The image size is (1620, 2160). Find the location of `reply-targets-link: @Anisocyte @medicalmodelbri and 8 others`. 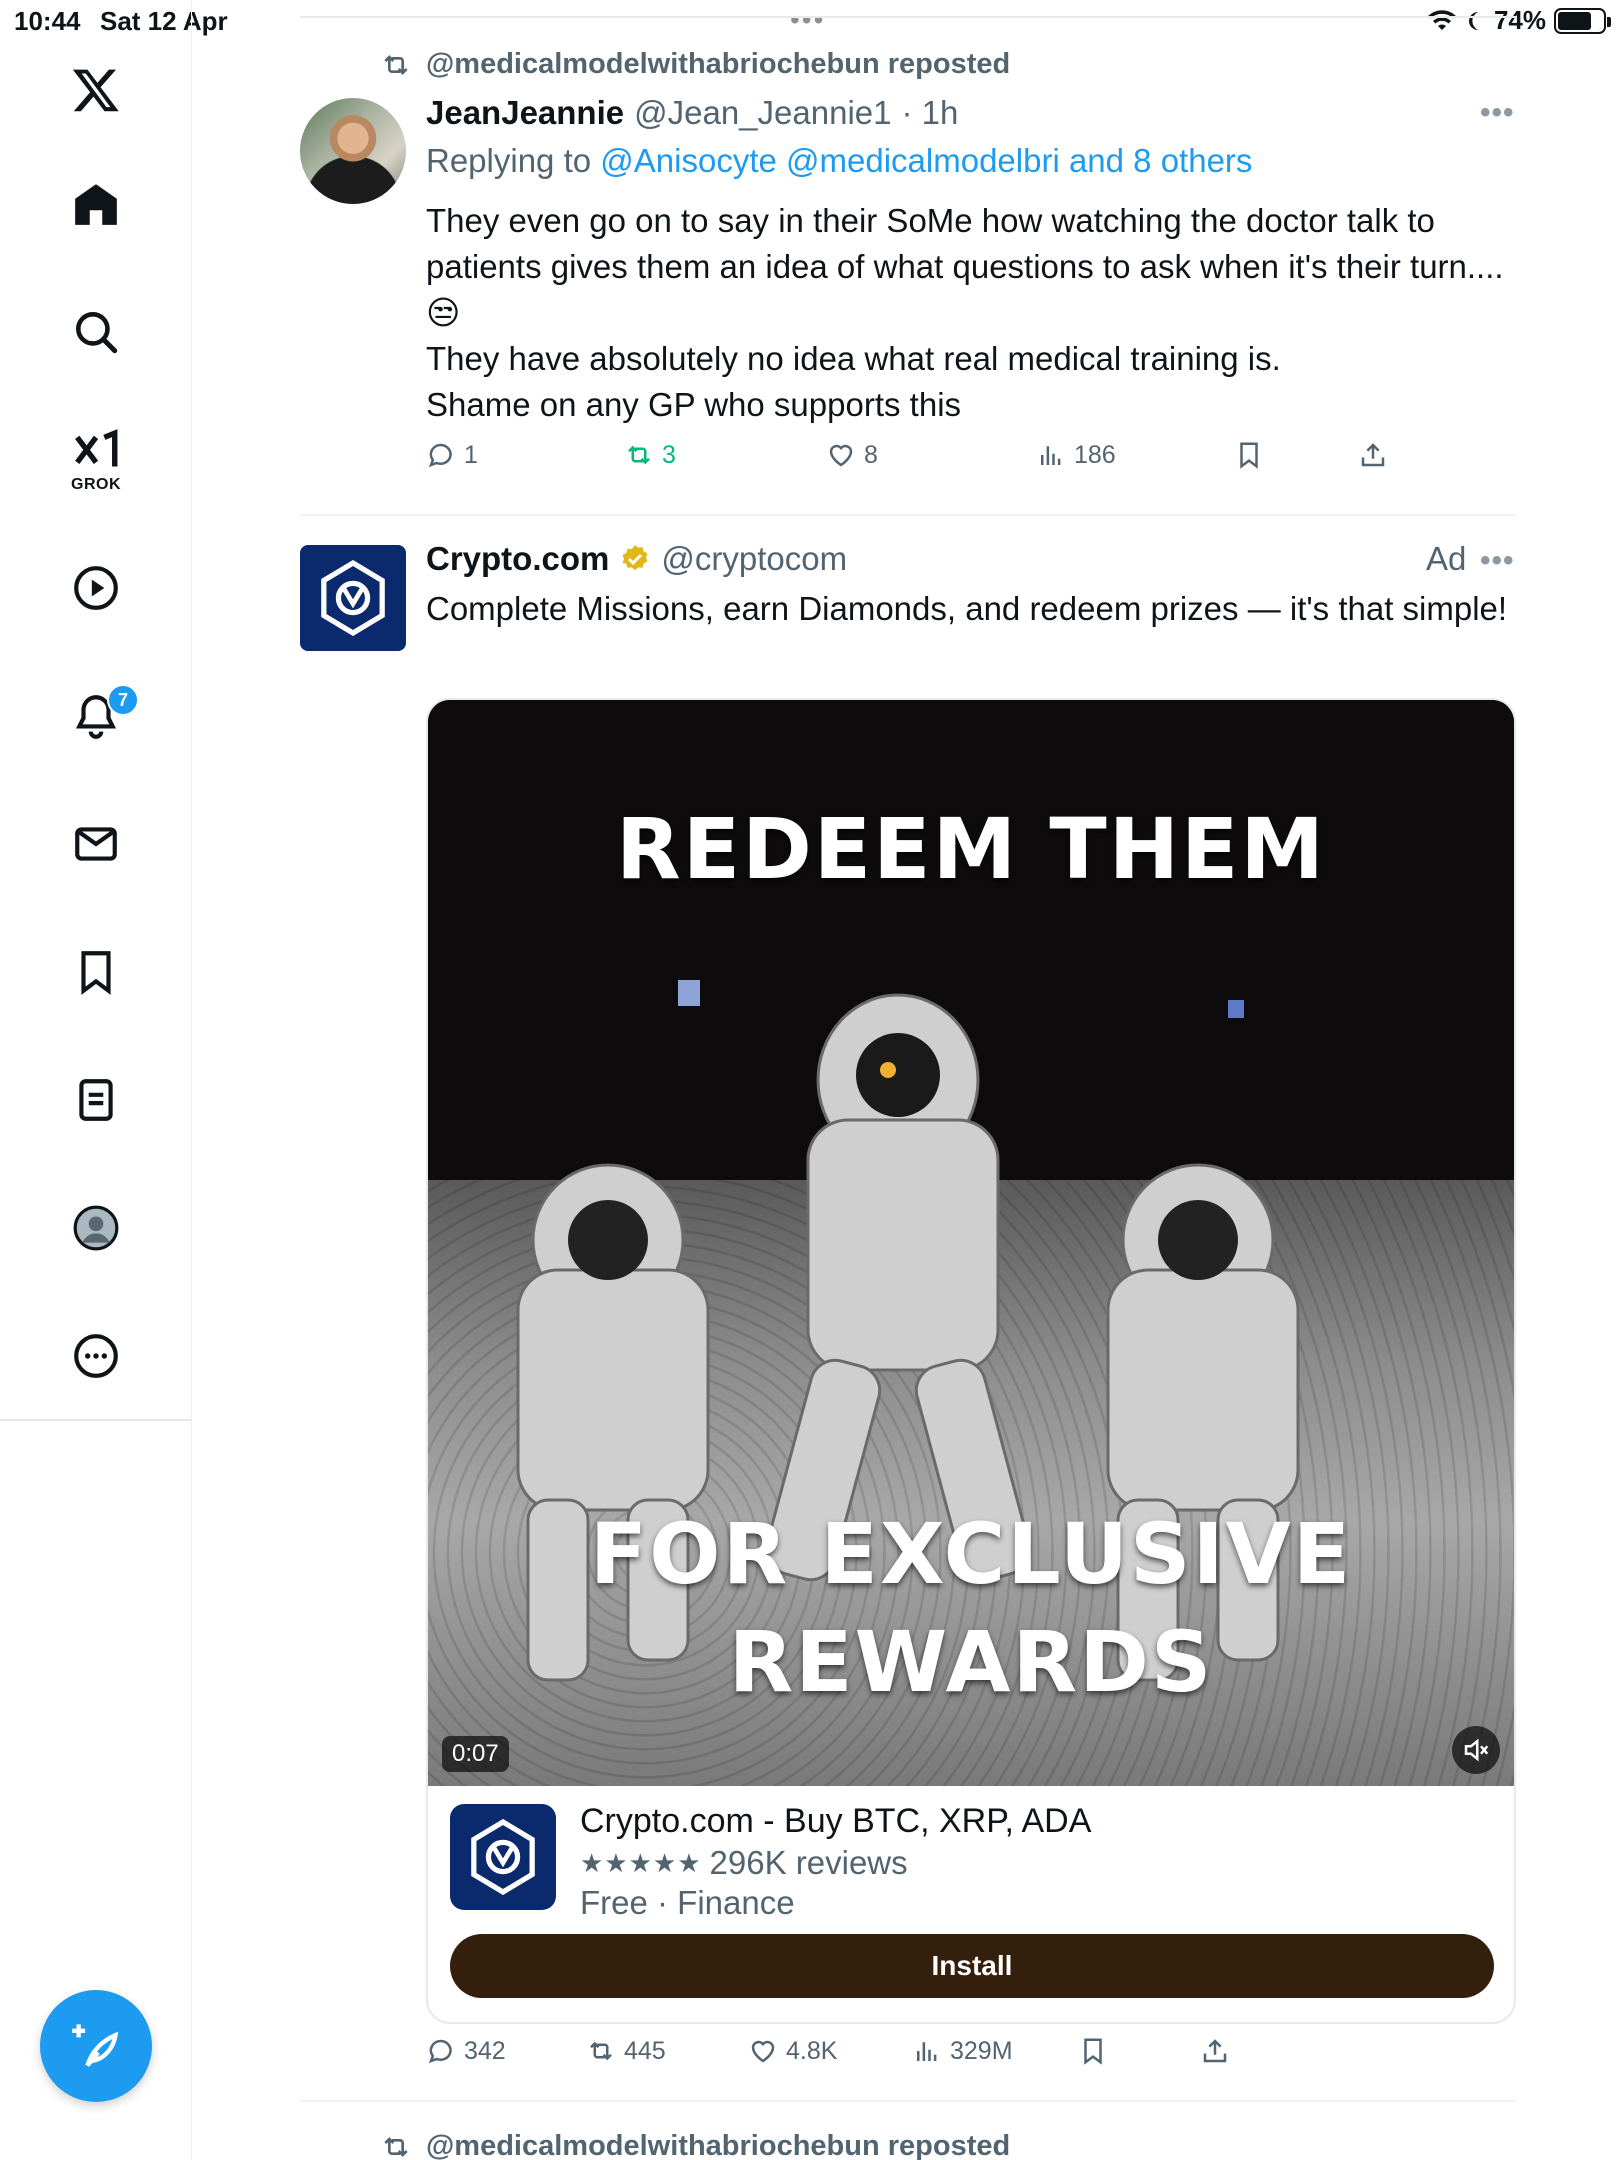

reply-targets-link: @Anisocyte @medicalmodelbri and 8 others is located at coordinates (926, 160).